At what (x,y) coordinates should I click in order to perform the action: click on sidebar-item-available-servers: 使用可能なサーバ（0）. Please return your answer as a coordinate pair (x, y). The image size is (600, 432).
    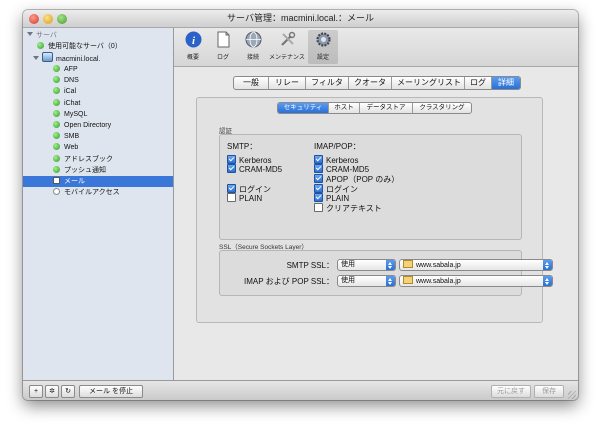
    Looking at the image, I should click on (105, 46).